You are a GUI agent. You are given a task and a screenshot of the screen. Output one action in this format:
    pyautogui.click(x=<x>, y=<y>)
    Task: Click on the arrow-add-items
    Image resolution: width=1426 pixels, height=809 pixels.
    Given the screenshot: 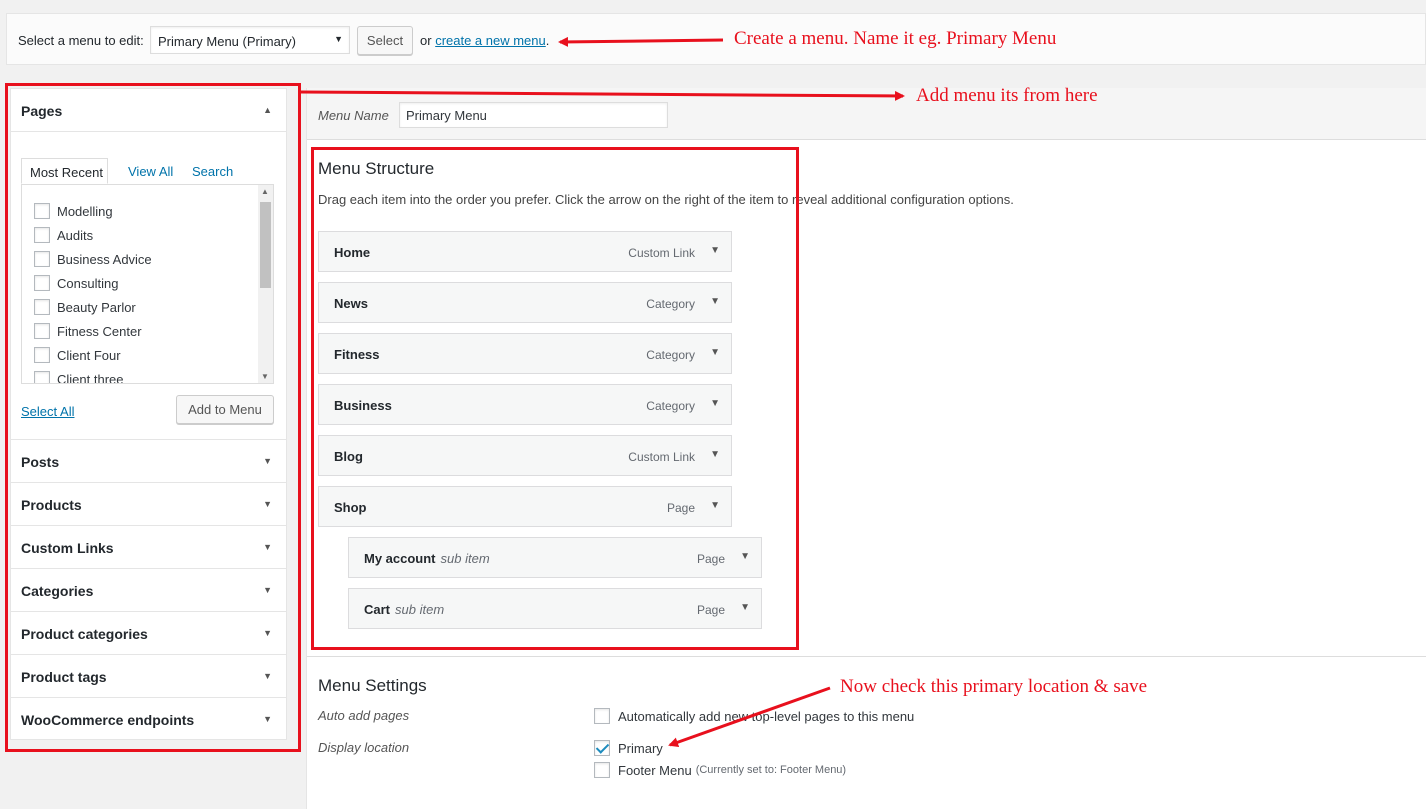 What is the action you would take?
    pyautogui.click(x=602, y=95)
    